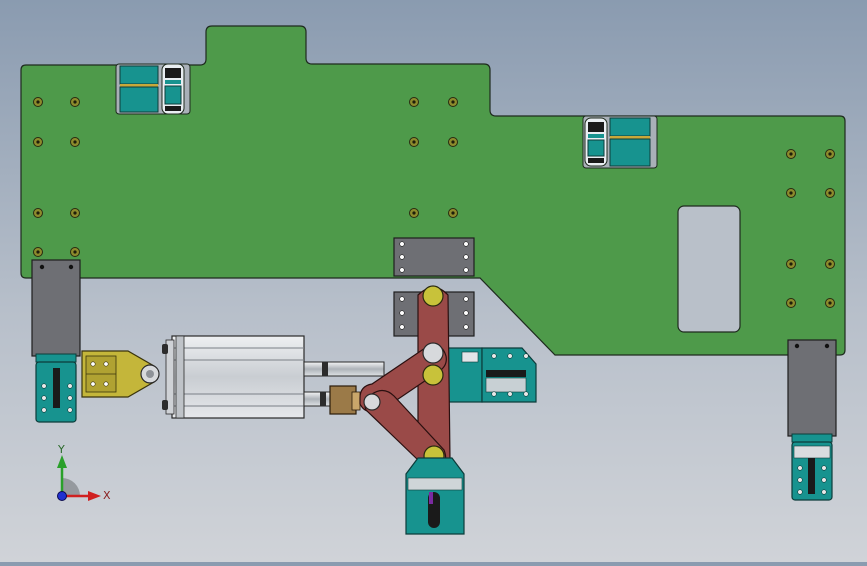 The height and width of the screenshot is (566, 867). Describe the element at coordinates (435, 496) in the screenshot. I see `clamp-pad-bottom` at that location.